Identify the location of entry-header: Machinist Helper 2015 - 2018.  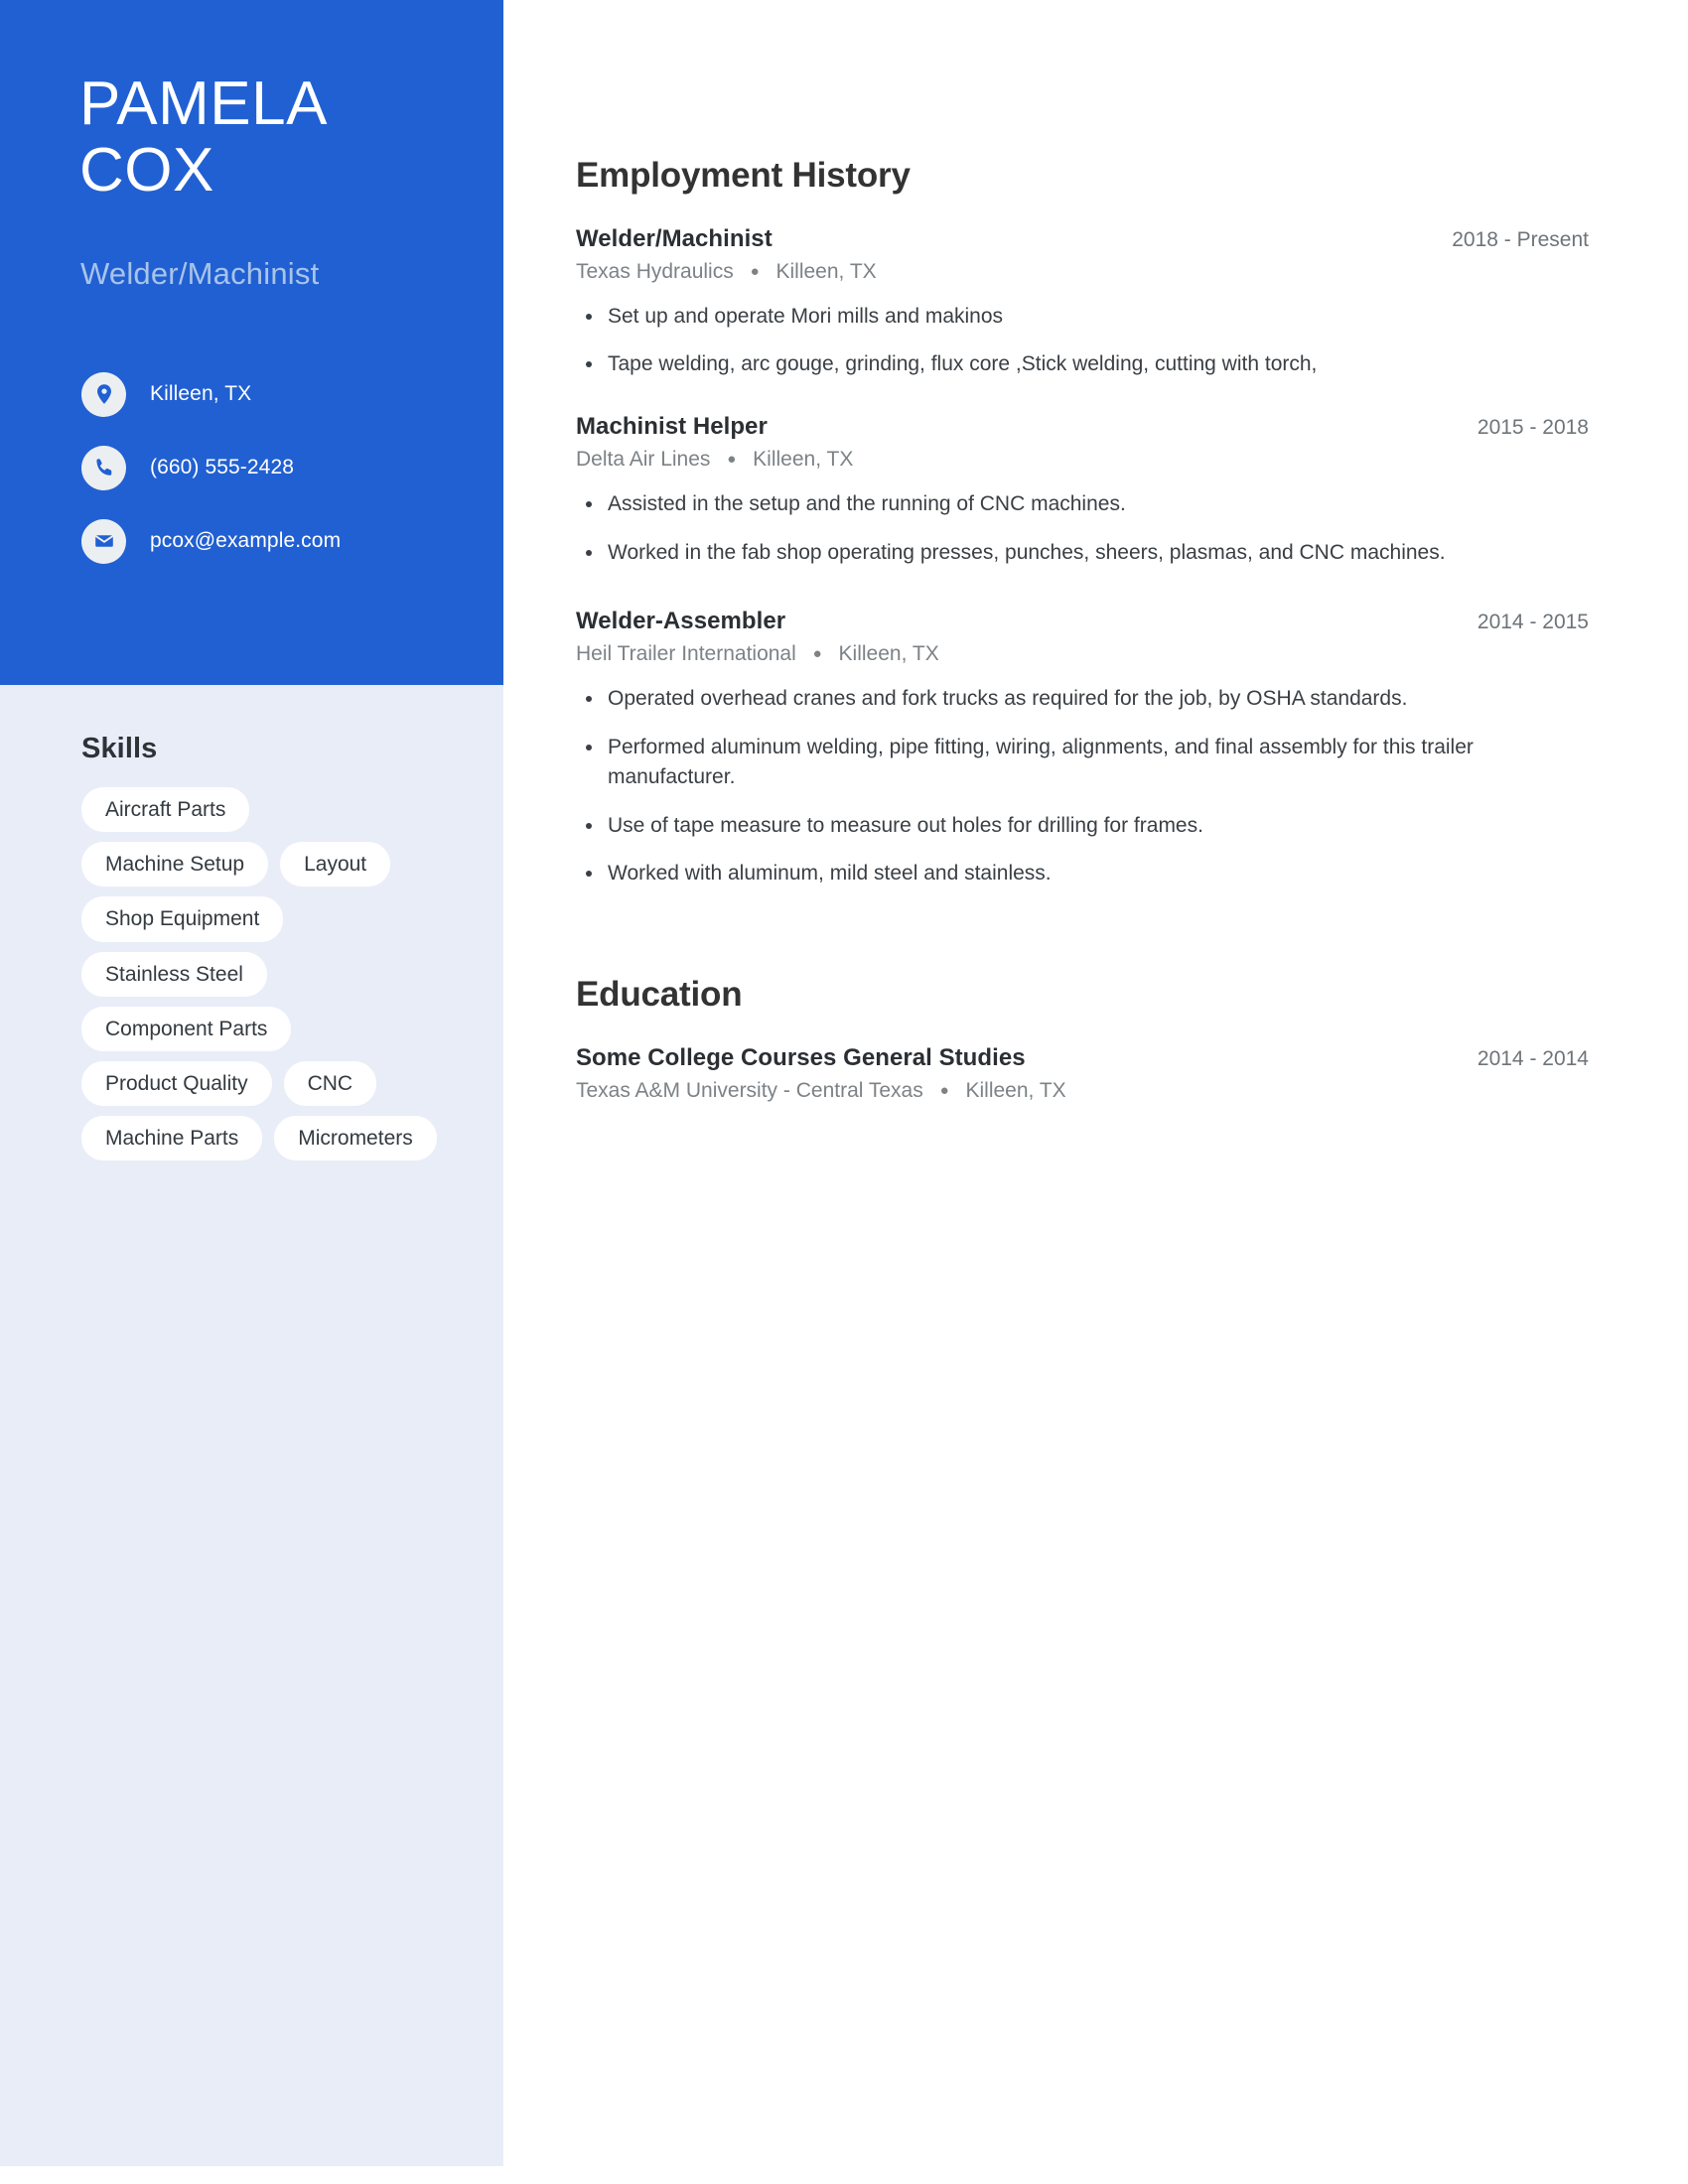
(1082, 427).